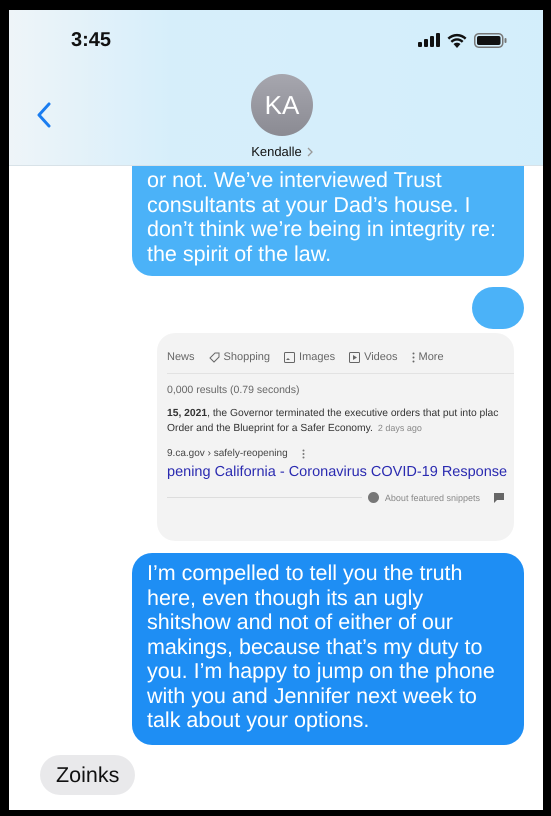  I want to click on help-icon, so click(373, 497).